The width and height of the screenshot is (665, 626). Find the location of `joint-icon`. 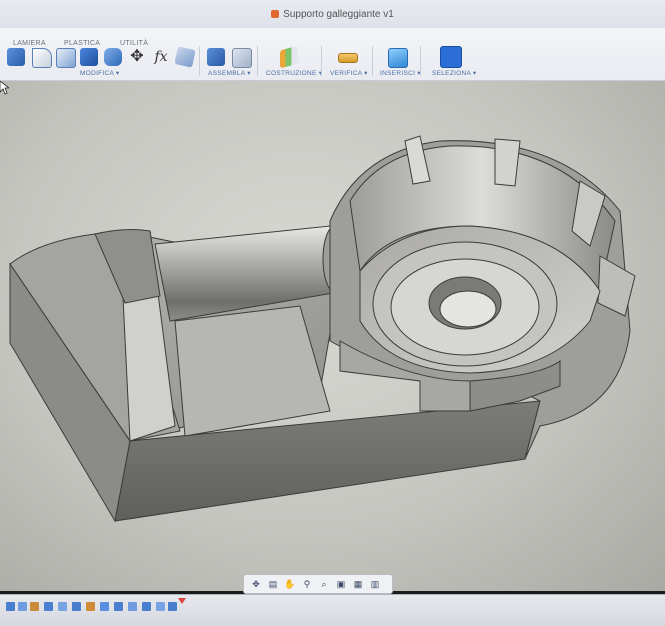

joint-icon is located at coordinates (242, 58).